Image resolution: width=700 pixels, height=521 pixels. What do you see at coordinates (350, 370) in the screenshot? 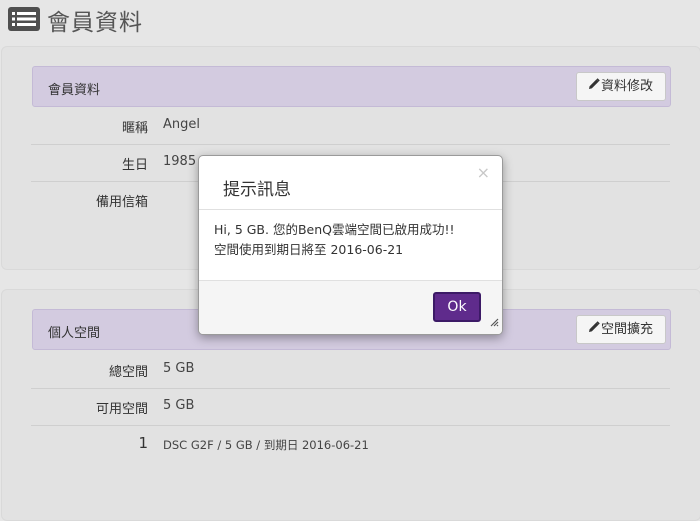
I see `total-space-row: 總空間 5 GB` at bounding box center [350, 370].